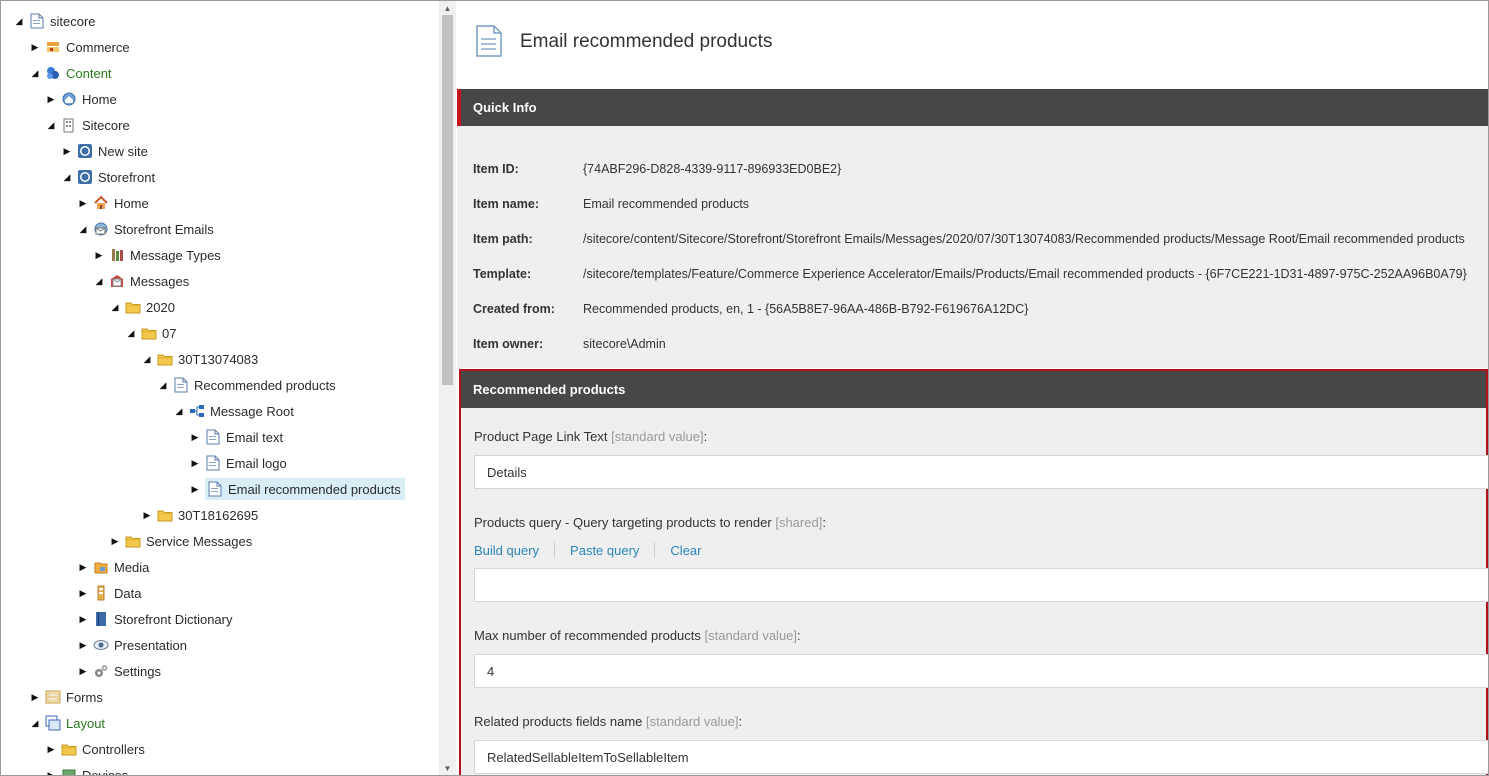 This screenshot has width=1489, height=776. I want to click on tree-node-07: ◢ 07, so click(152, 333).